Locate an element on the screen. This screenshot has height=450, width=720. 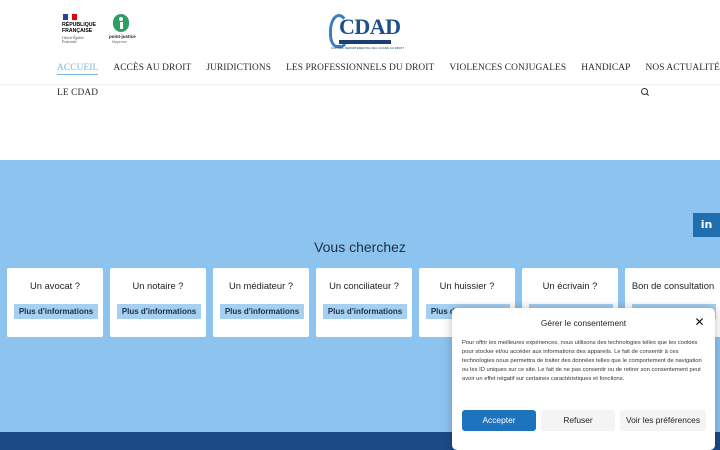
card-title: Un avocat ? is located at coordinates (55, 285).